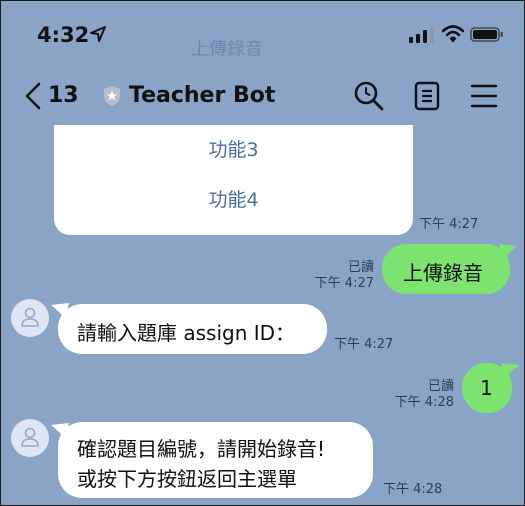 The width and height of the screenshot is (525, 506). What do you see at coordinates (33, 96) in the screenshot?
I see `back-chevron-icon` at bounding box center [33, 96].